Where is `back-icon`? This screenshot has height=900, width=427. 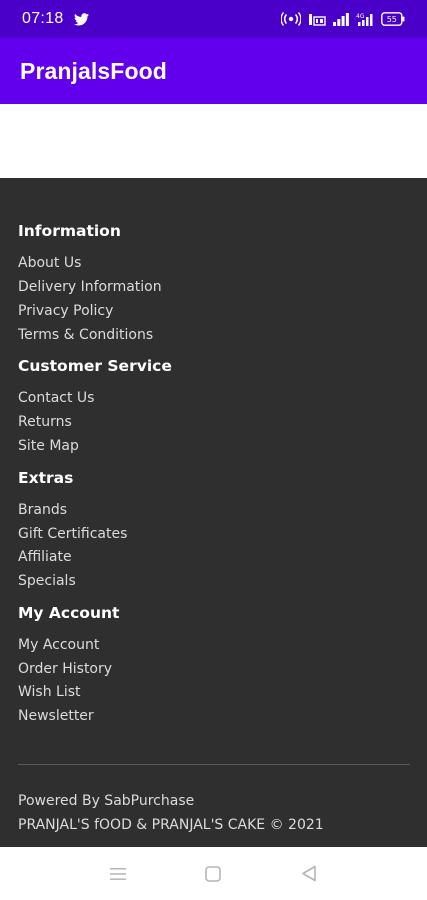 back-icon is located at coordinates (309, 874).